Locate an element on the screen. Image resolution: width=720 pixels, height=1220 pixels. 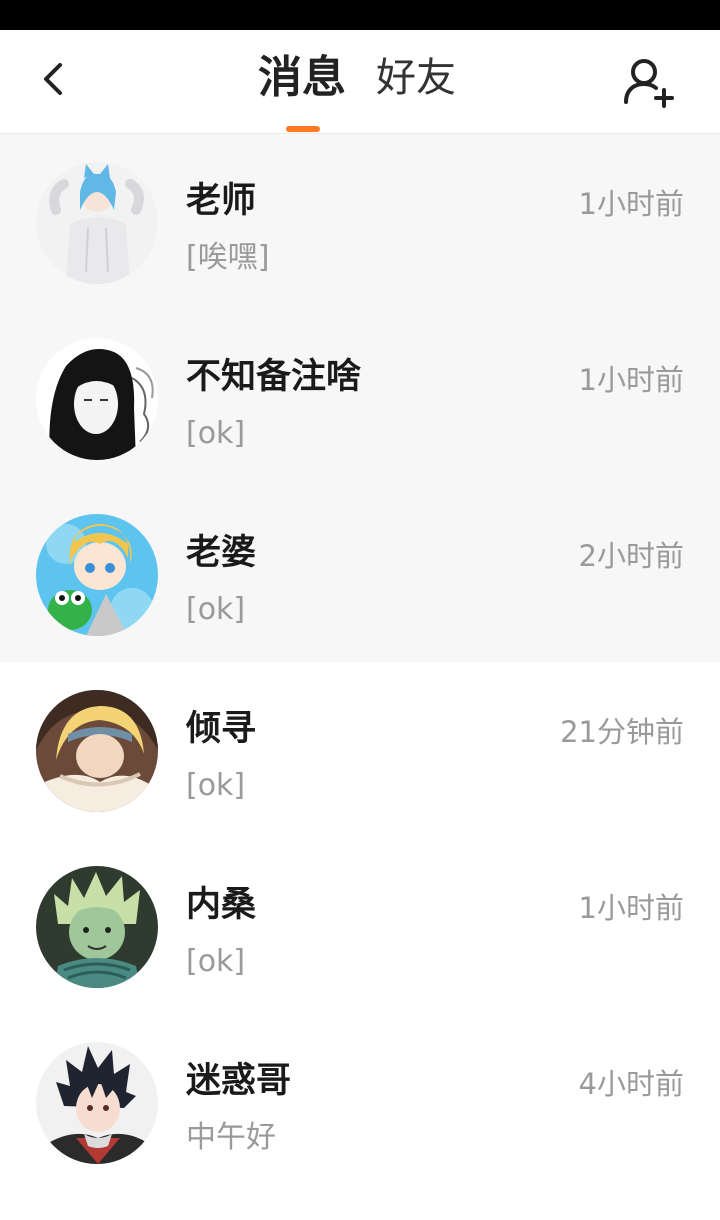
conversation-item: 老师 [唉嘿] 1小时前 is located at coordinates (360, 222).